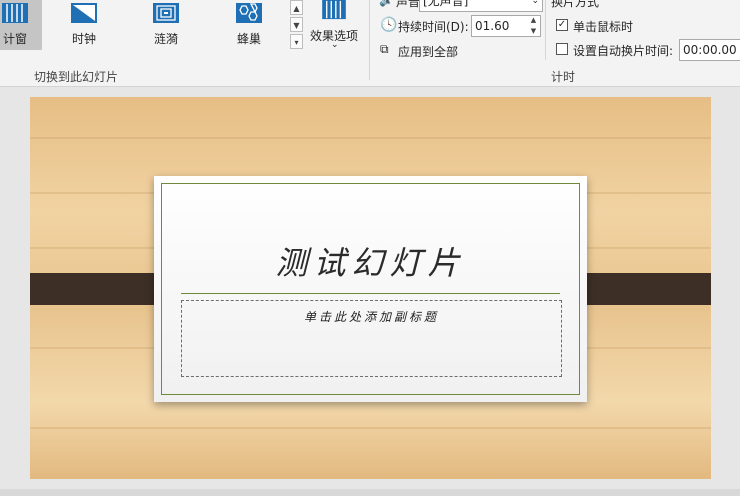  Describe the element at coordinates (562, 25) in the screenshot. I see `on-click-checkbox: ✓` at that location.